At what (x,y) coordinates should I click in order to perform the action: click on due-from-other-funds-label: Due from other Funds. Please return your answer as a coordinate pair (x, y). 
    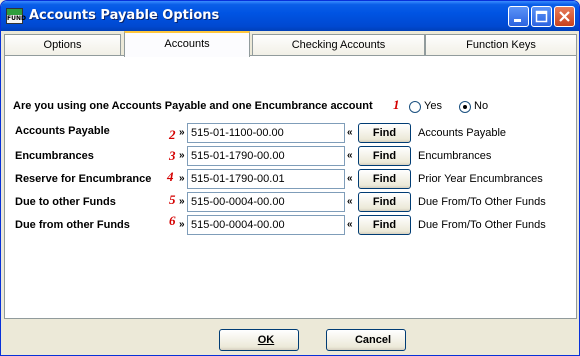
    Looking at the image, I should click on (72, 225).